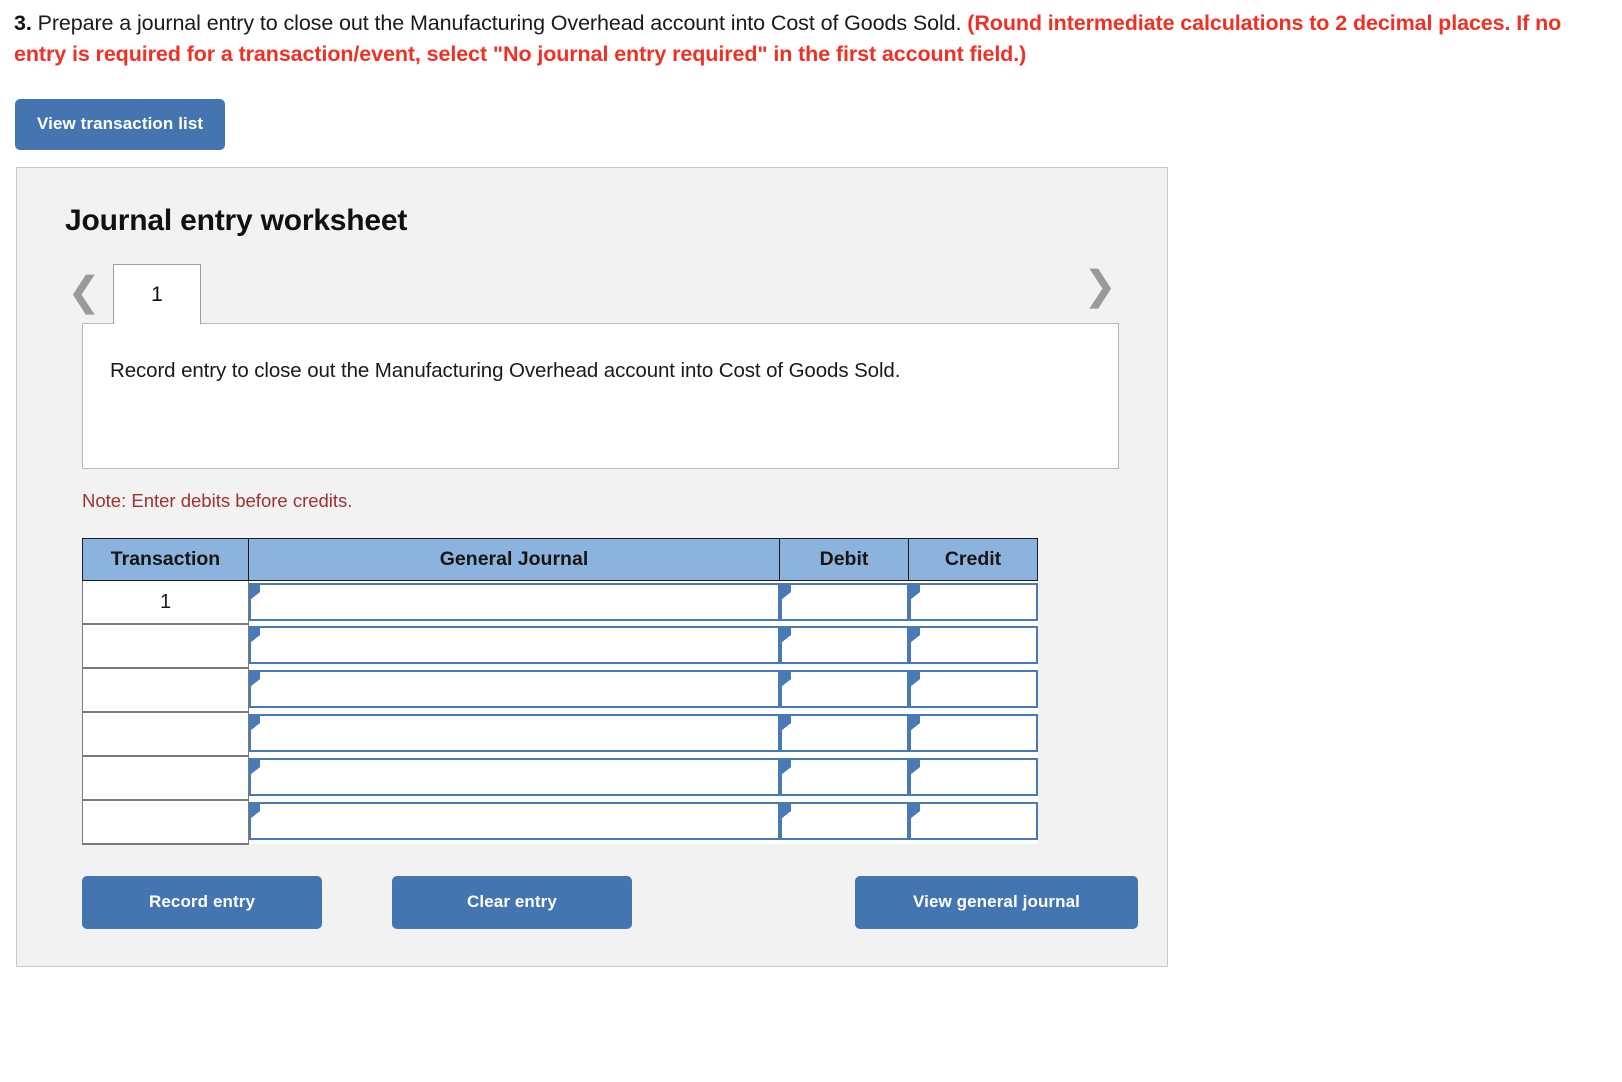 The width and height of the screenshot is (1622, 1082). I want to click on column-header-debit: Debit, so click(844, 559).